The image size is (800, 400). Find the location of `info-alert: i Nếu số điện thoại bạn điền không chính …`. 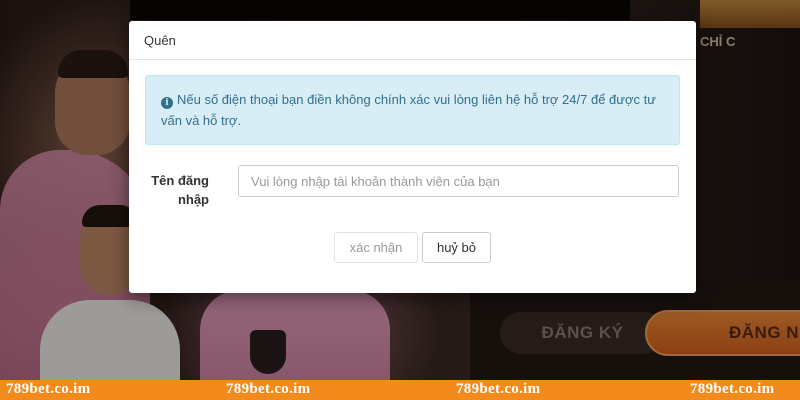

info-alert: i Nếu số điện thoại bạn điền không chính … is located at coordinates (412, 110).